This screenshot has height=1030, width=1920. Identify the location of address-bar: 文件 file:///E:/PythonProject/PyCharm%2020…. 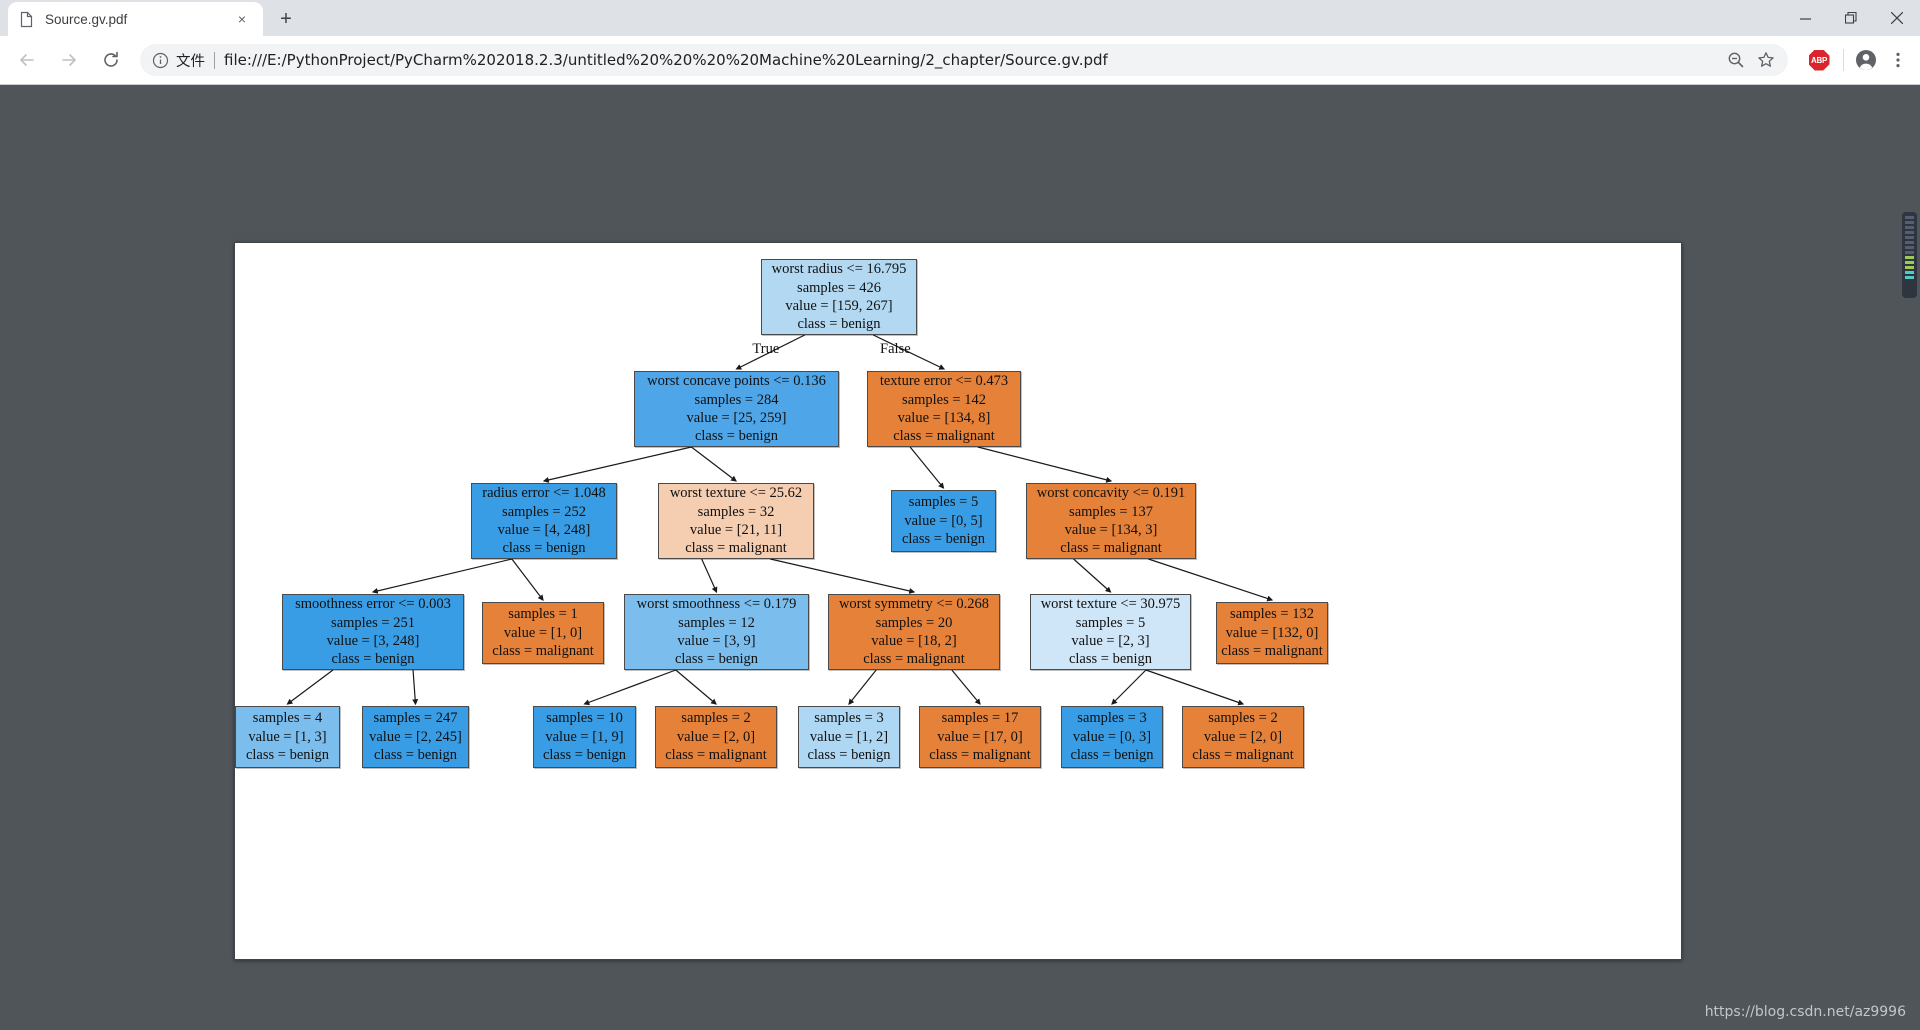
(964, 60).